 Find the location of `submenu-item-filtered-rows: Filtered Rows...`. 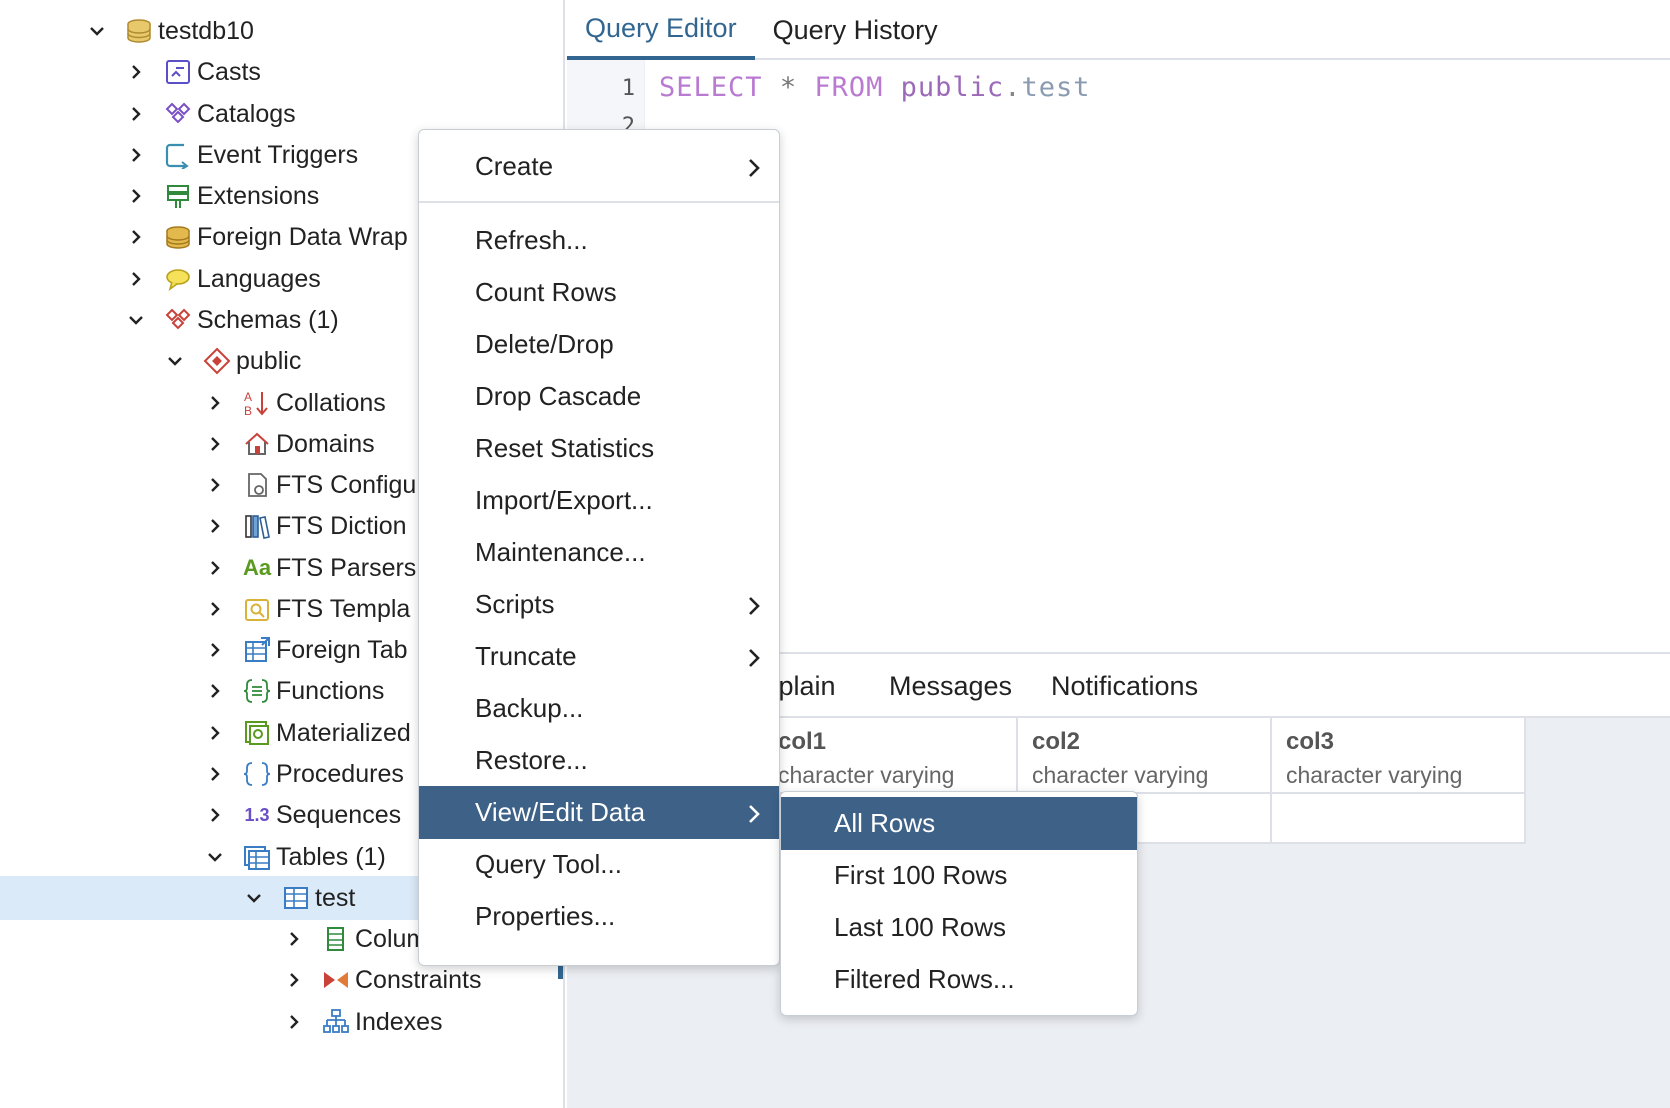

submenu-item-filtered-rows: Filtered Rows... is located at coordinates (959, 979).